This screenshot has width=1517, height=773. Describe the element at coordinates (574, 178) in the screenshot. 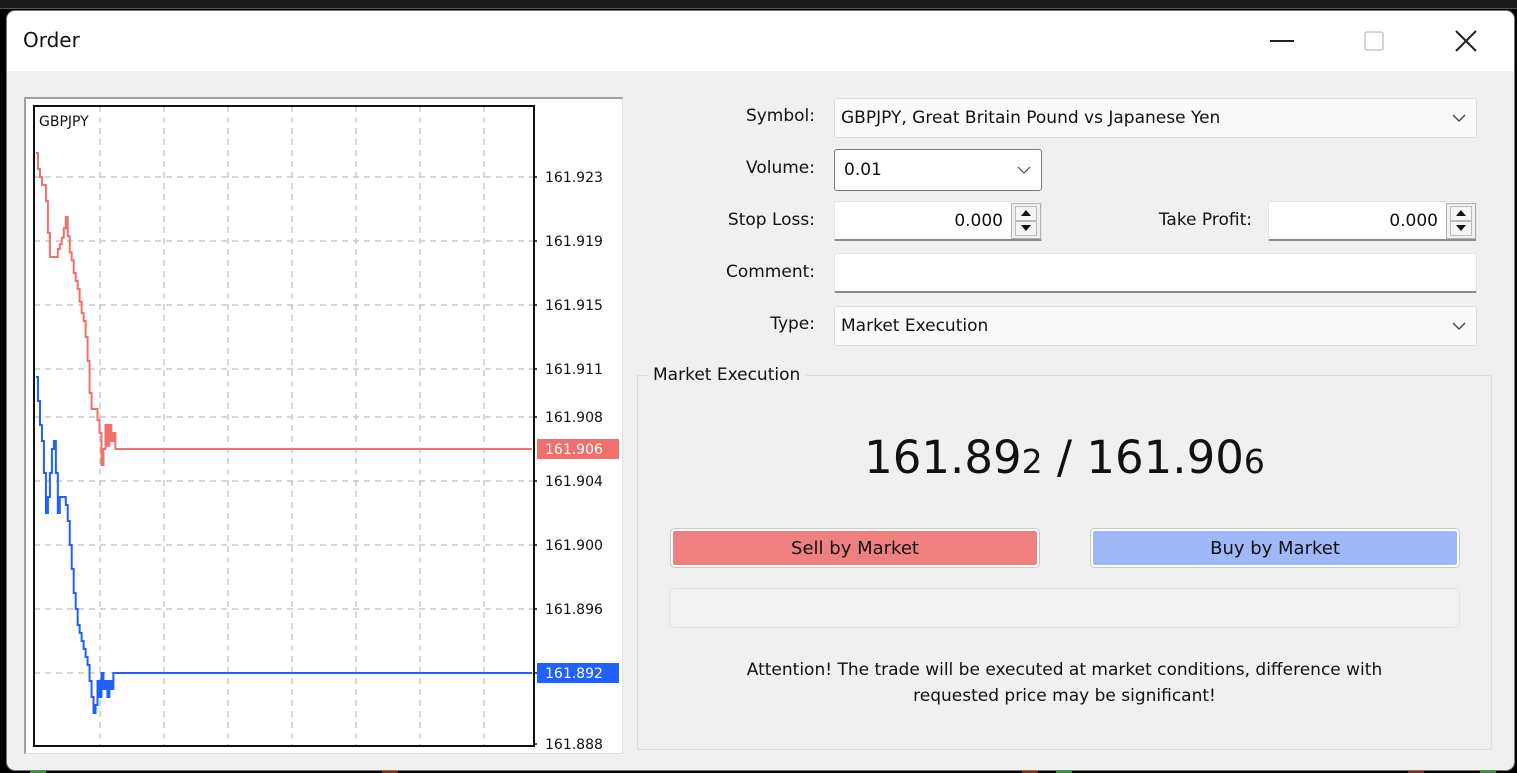

I see `y-tick-label: 161.923` at that location.